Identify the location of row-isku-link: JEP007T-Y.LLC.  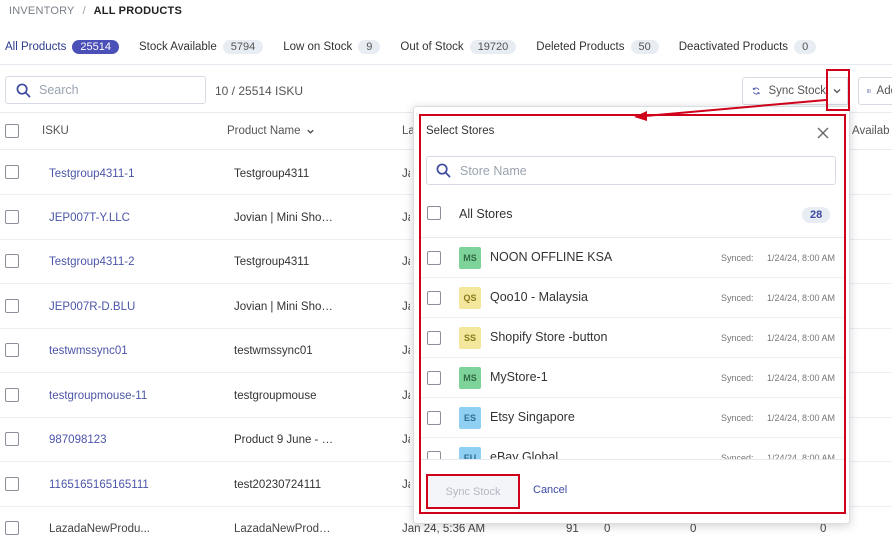
(89, 218).